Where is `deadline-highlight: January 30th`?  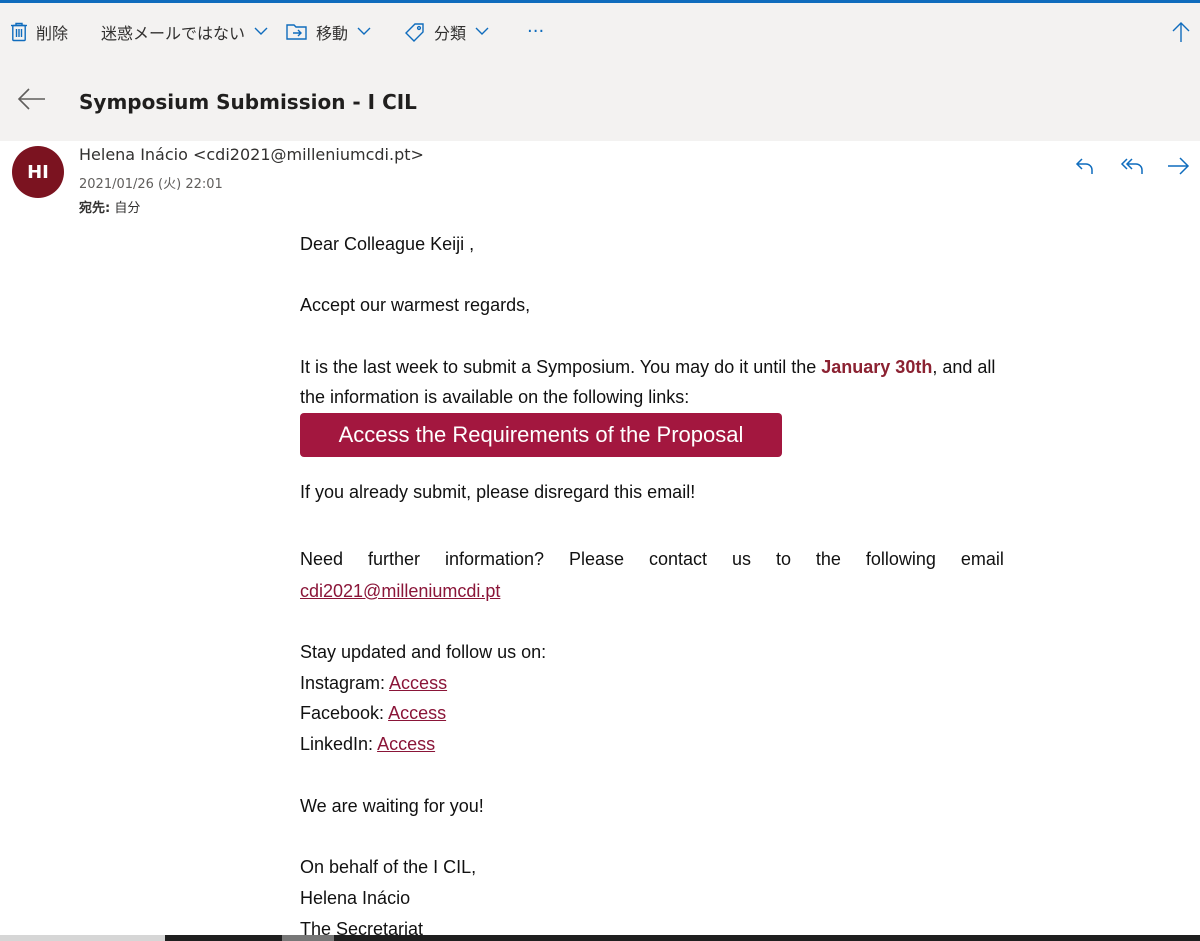 deadline-highlight: January 30th is located at coordinates (877, 367).